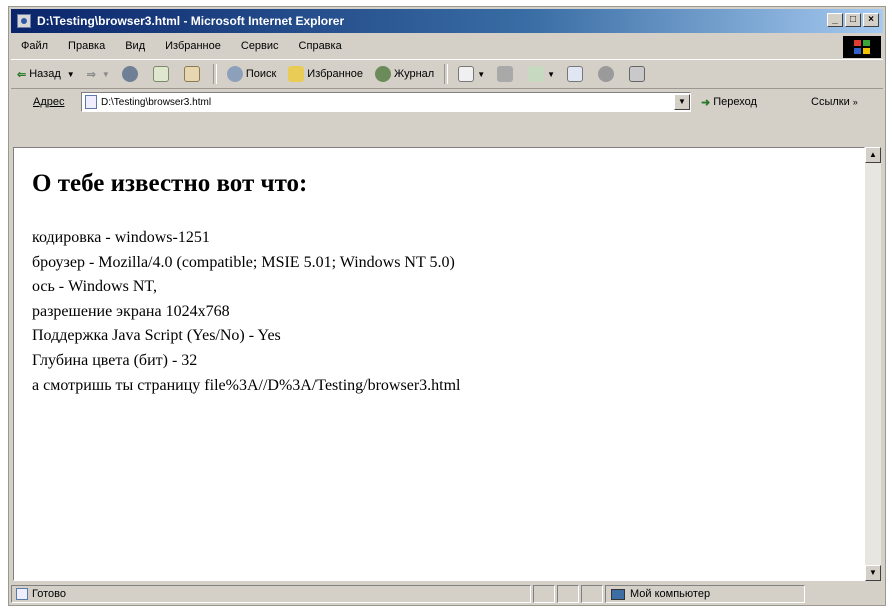  Describe the element at coordinates (34, 46) in the screenshot. I see `menu-file: Файл` at that location.